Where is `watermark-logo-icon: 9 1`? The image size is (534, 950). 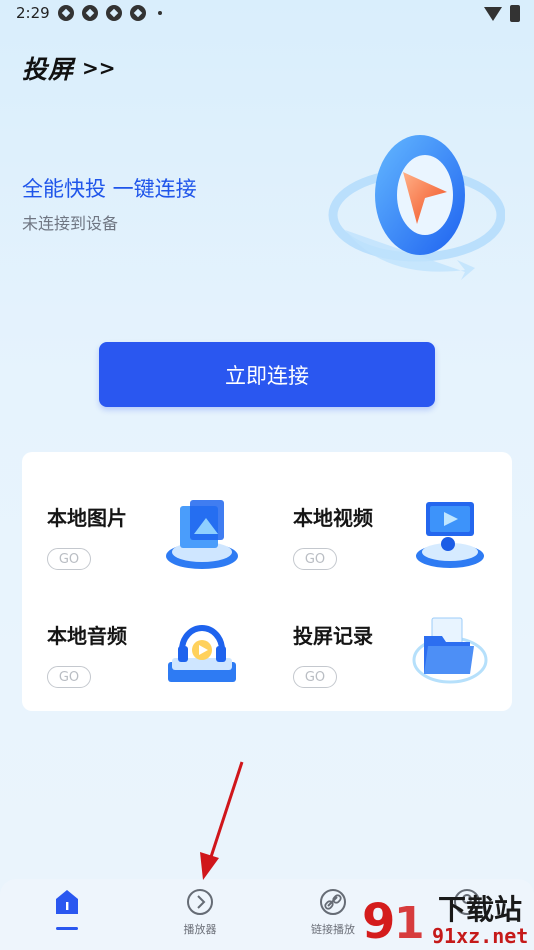
watermark-logo-icon: 9 1 is located at coordinates (393, 922).